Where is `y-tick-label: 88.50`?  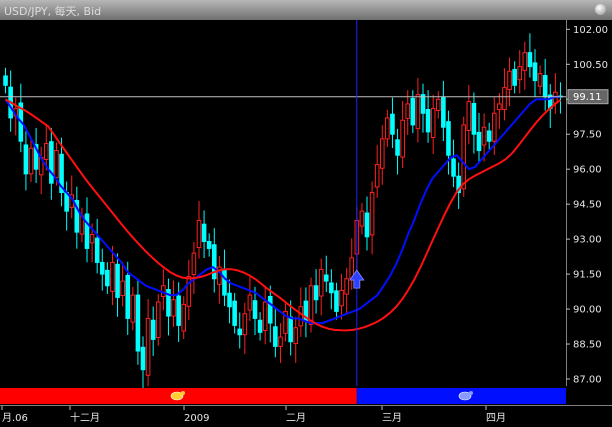
y-tick-label: 88.50 is located at coordinates (587, 345).